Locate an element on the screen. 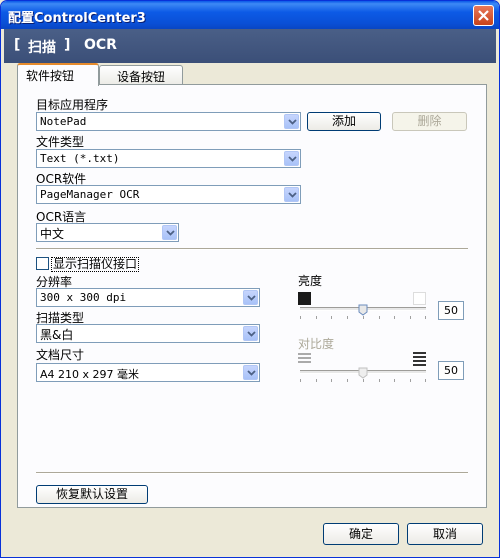  contrast-ticks is located at coordinates (363, 381).